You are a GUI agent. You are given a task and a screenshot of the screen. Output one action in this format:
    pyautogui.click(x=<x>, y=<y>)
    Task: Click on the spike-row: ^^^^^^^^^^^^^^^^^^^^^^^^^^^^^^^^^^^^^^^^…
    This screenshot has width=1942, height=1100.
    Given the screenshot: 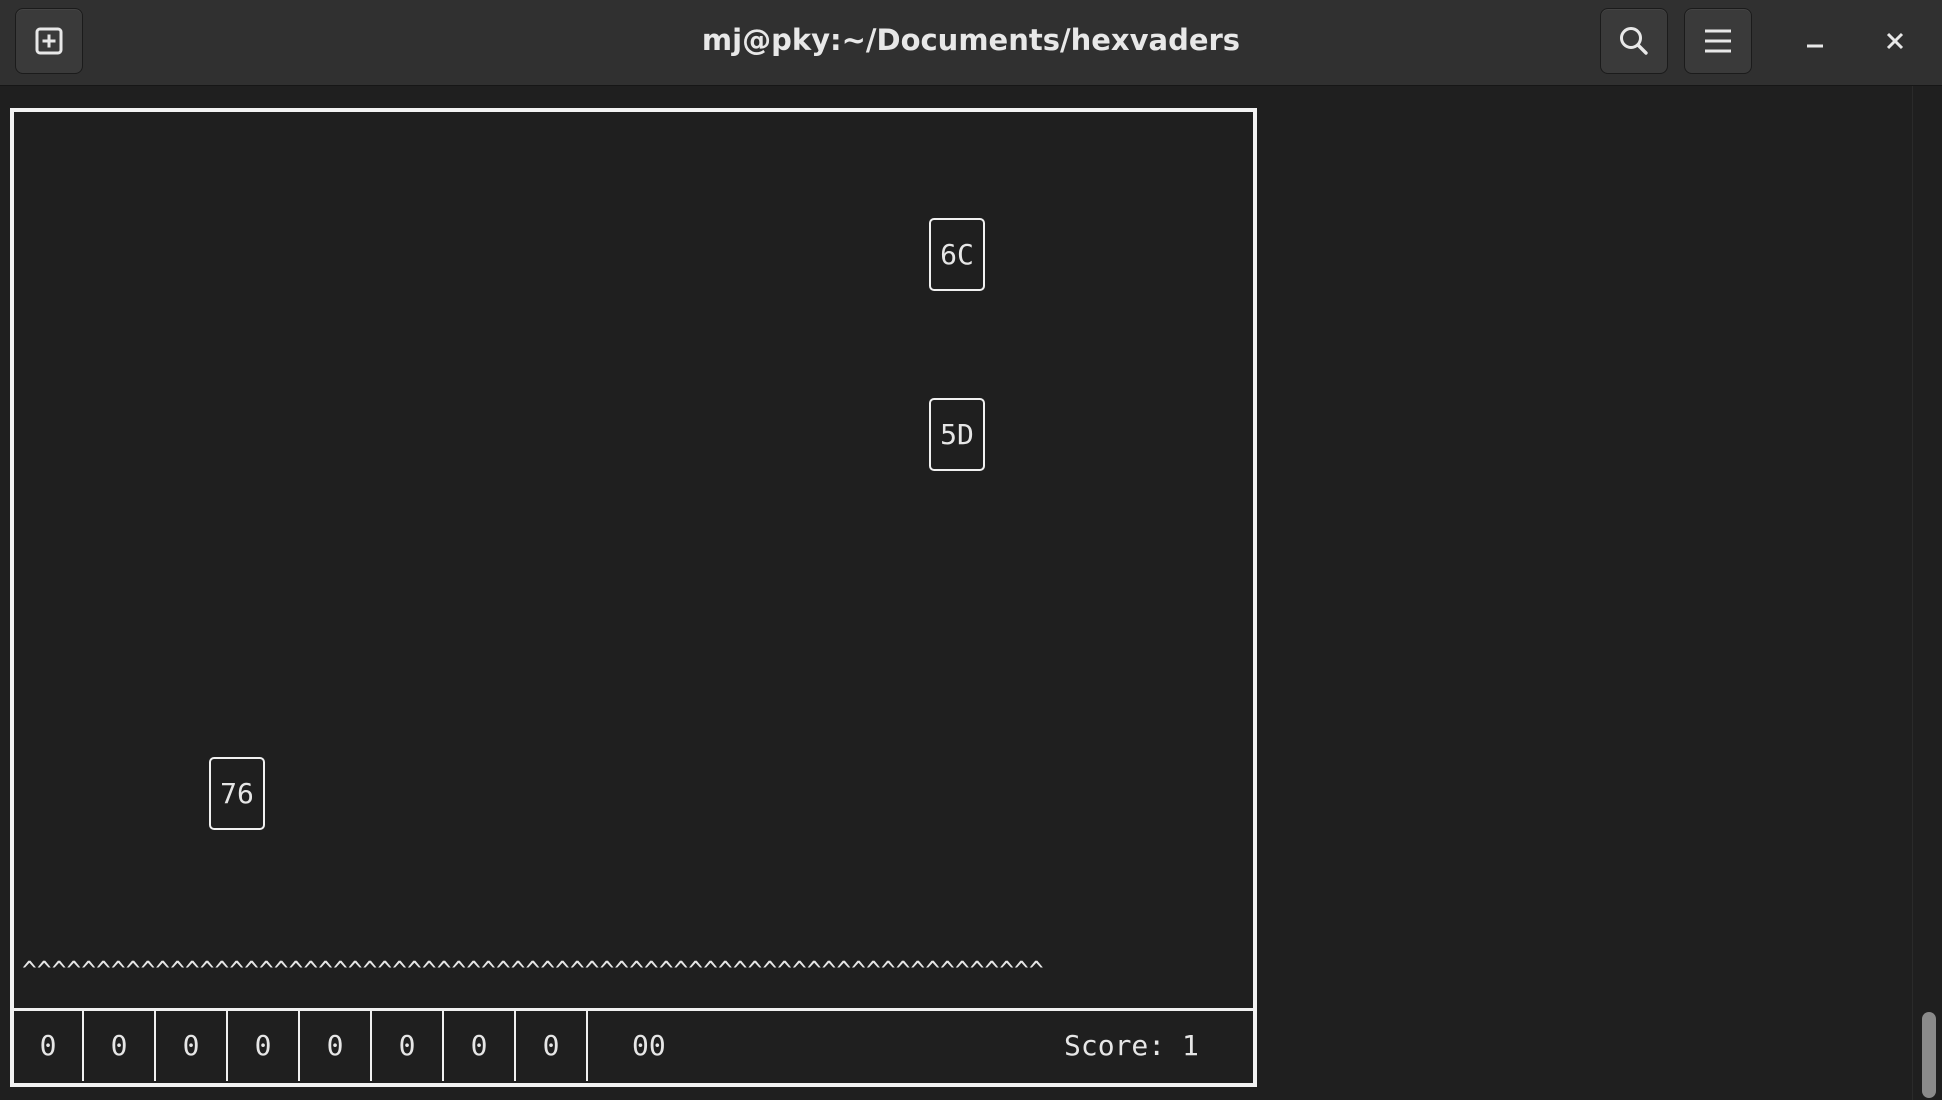 What is the action you would take?
    pyautogui.click(x=533, y=970)
    